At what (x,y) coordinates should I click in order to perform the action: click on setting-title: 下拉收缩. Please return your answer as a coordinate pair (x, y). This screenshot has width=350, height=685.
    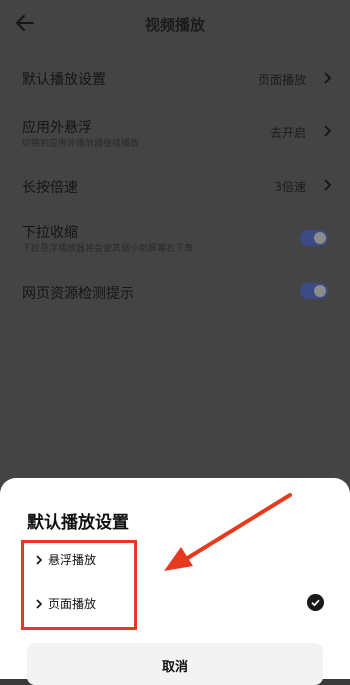
    Looking at the image, I should click on (50, 233).